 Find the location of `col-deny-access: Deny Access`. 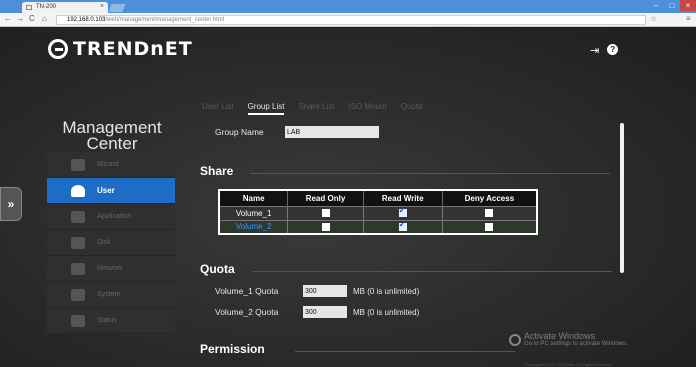

col-deny-access: Deny Access is located at coordinates (490, 198).